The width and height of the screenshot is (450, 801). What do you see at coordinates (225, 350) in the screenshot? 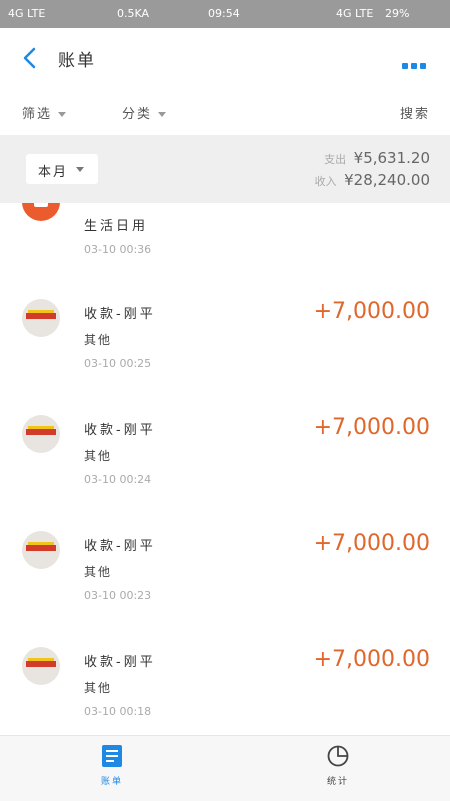
I see `list-item: 收款-刚平 其他 03-10 00:25 +7,000.00` at bounding box center [225, 350].